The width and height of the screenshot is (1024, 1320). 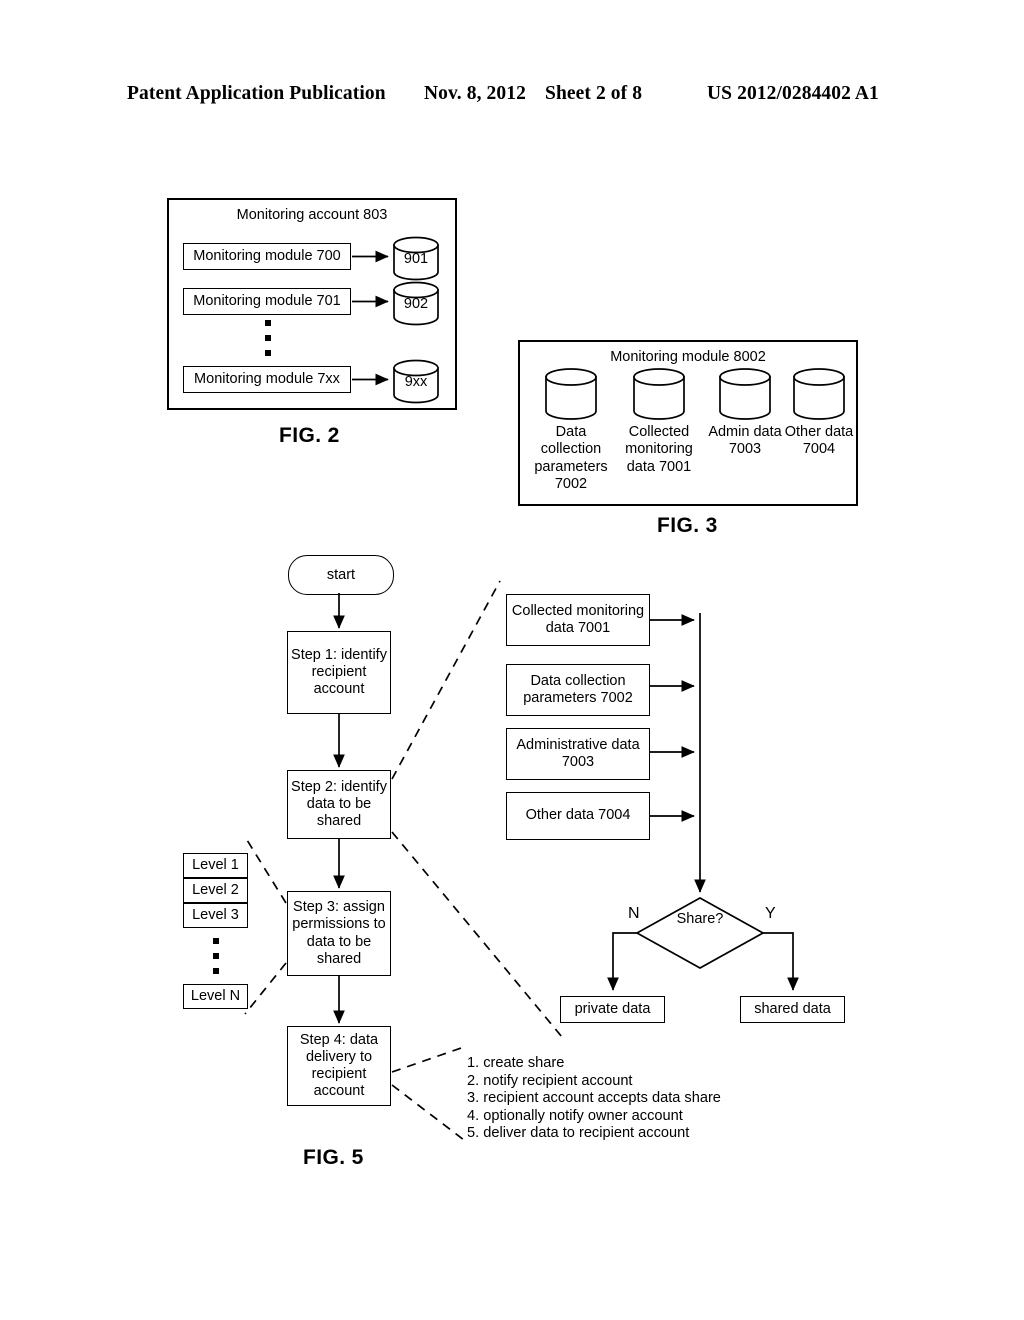 I want to click on private-data-result-box: private data, so click(x=612, y=1009).